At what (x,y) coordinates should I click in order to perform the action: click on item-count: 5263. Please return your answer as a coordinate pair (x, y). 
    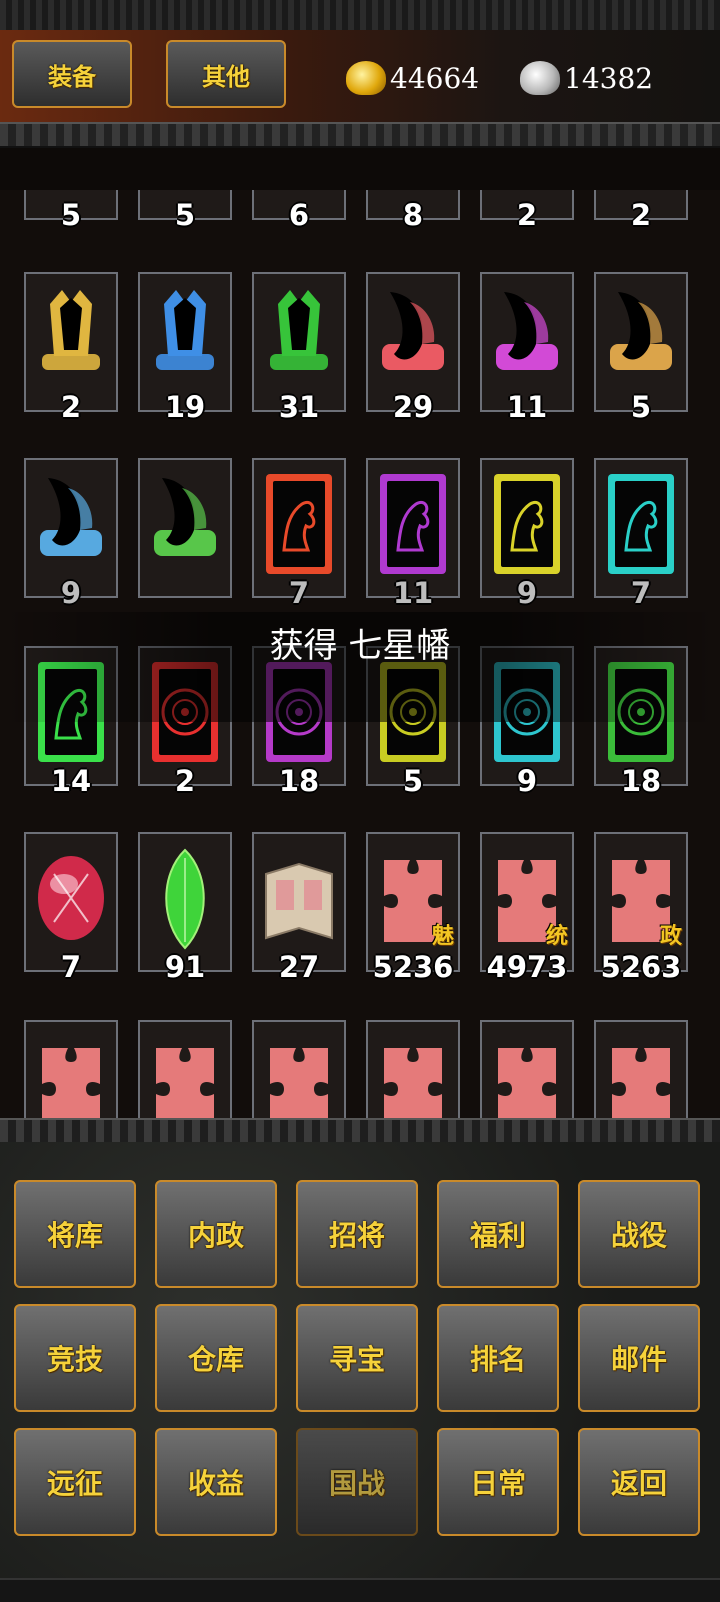
    Looking at the image, I should click on (641, 967).